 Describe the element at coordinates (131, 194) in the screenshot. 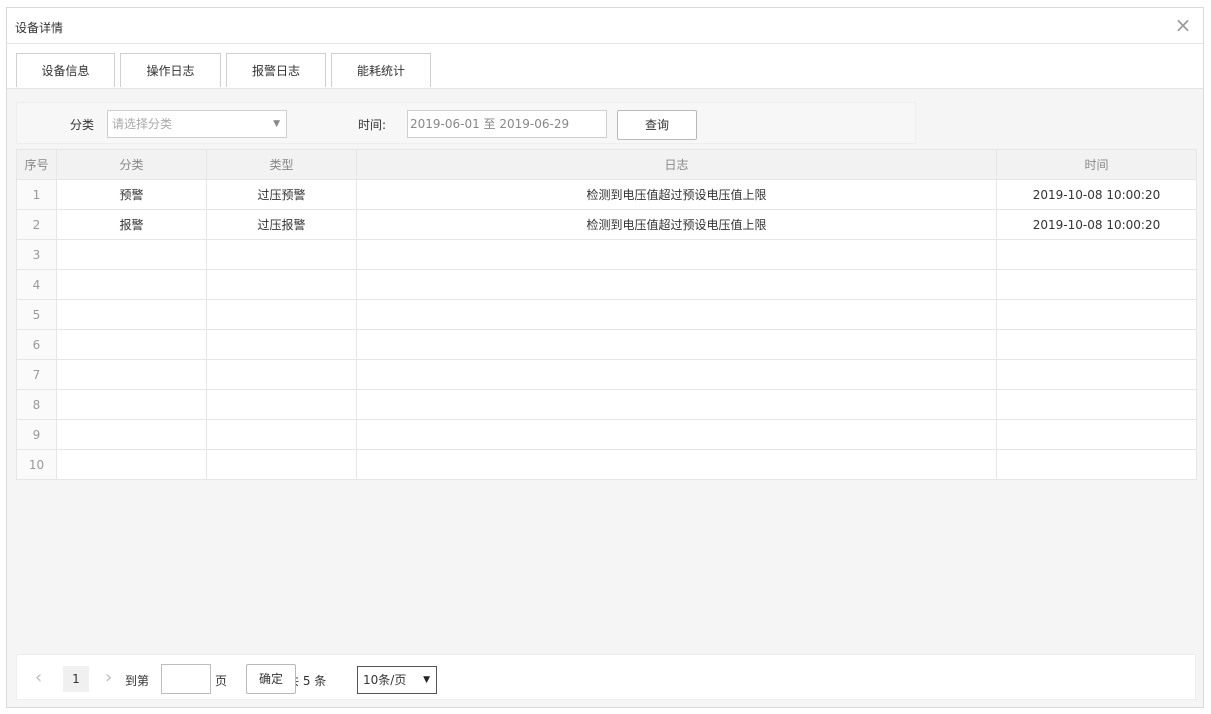

I see `row-category: 预警` at that location.